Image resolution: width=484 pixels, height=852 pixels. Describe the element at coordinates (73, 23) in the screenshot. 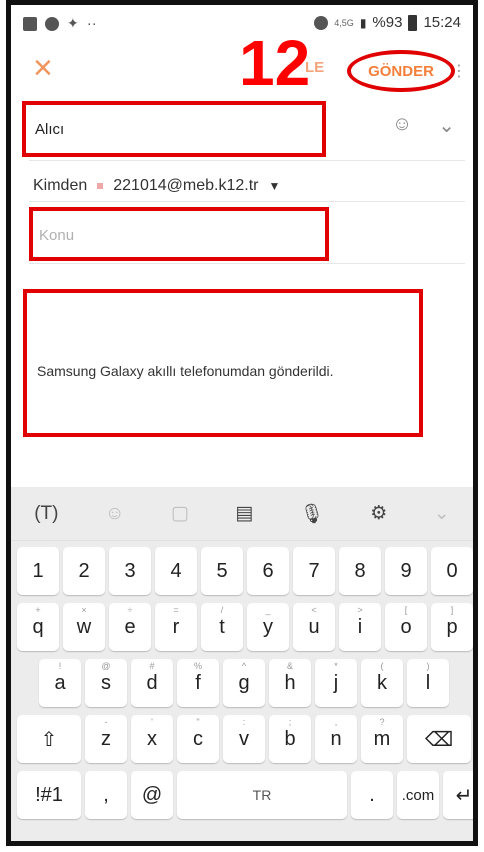

I see `twitter-icon: ✦` at that location.